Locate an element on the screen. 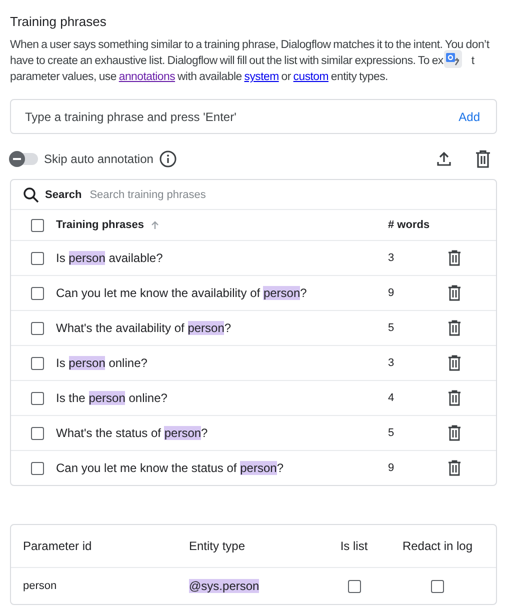 This screenshot has height=610, width=505. training-phrase: What's the status of person? is located at coordinates (222, 433).